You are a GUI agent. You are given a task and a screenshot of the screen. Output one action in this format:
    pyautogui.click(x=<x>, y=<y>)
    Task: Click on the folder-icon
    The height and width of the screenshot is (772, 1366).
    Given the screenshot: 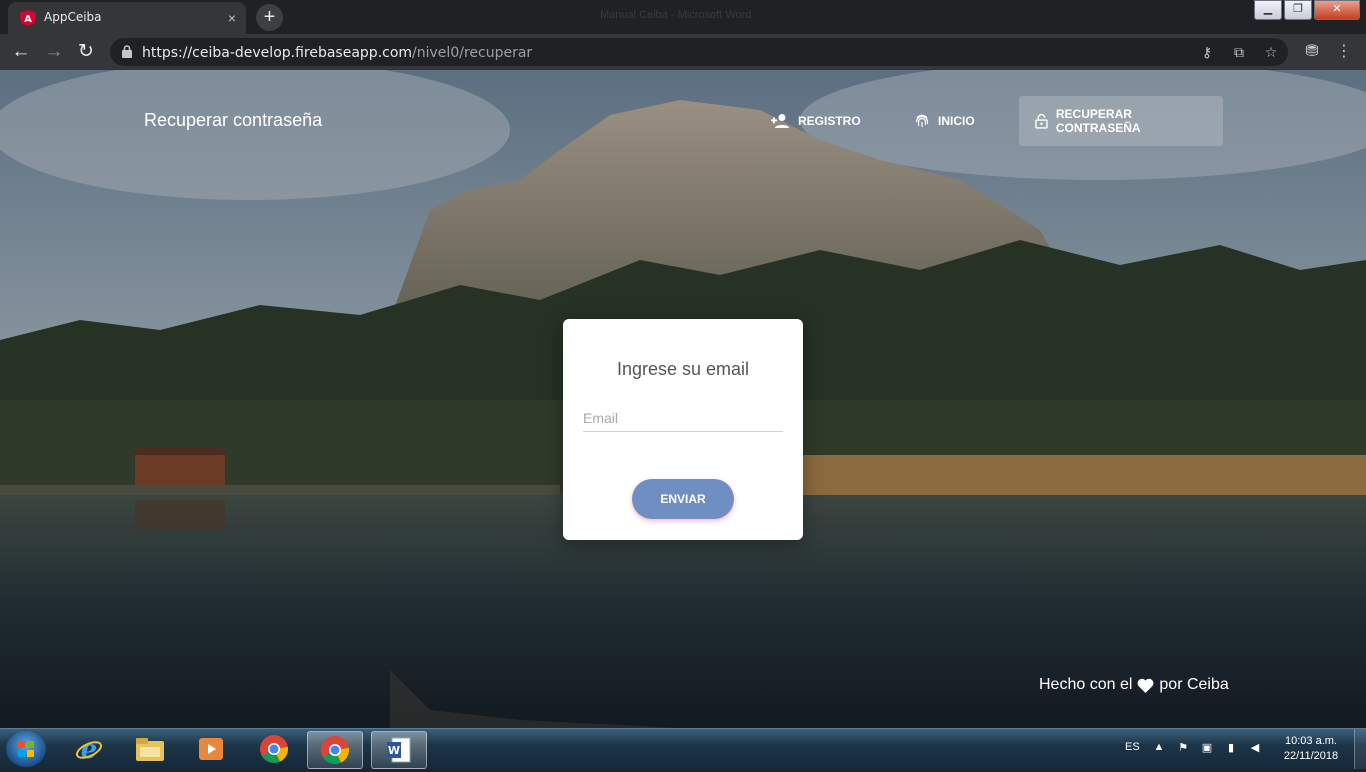 What is the action you would take?
    pyautogui.click(x=150, y=749)
    